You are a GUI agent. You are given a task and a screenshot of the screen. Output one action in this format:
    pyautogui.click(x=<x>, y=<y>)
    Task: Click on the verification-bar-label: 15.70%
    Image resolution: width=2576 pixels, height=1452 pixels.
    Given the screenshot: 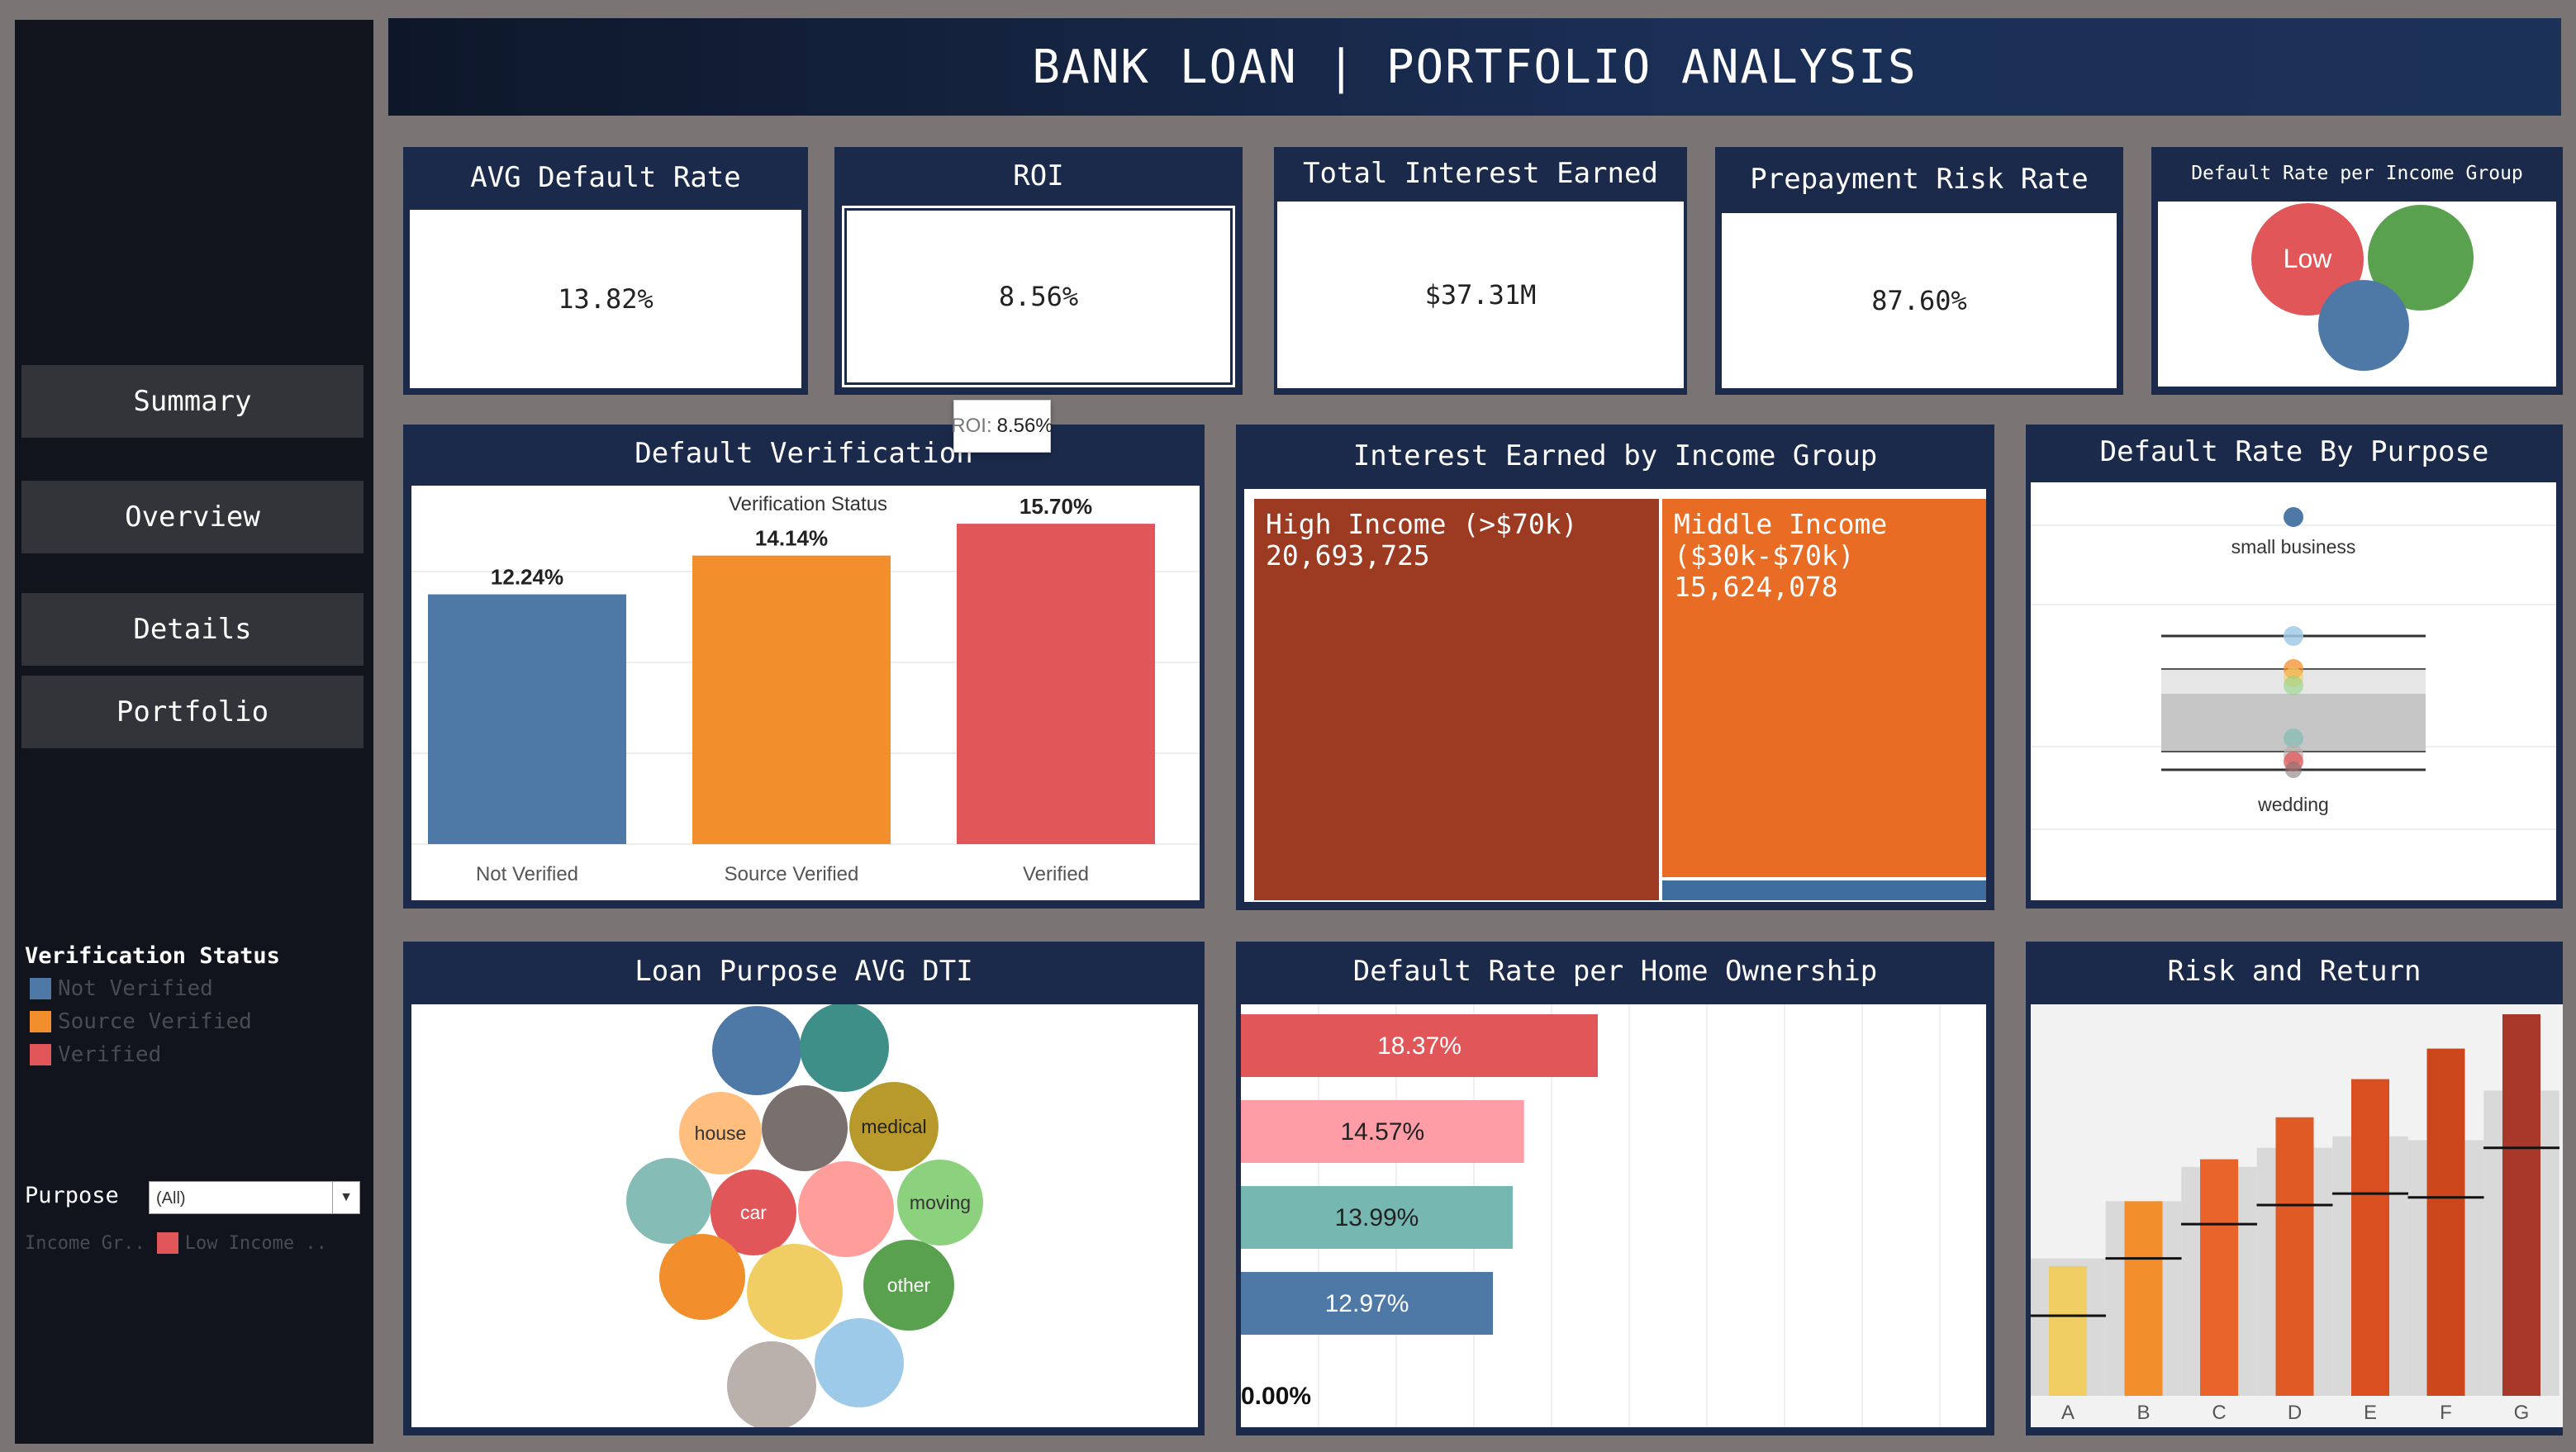 What is the action you would take?
    pyautogui.click(x=1055, y=507)
    